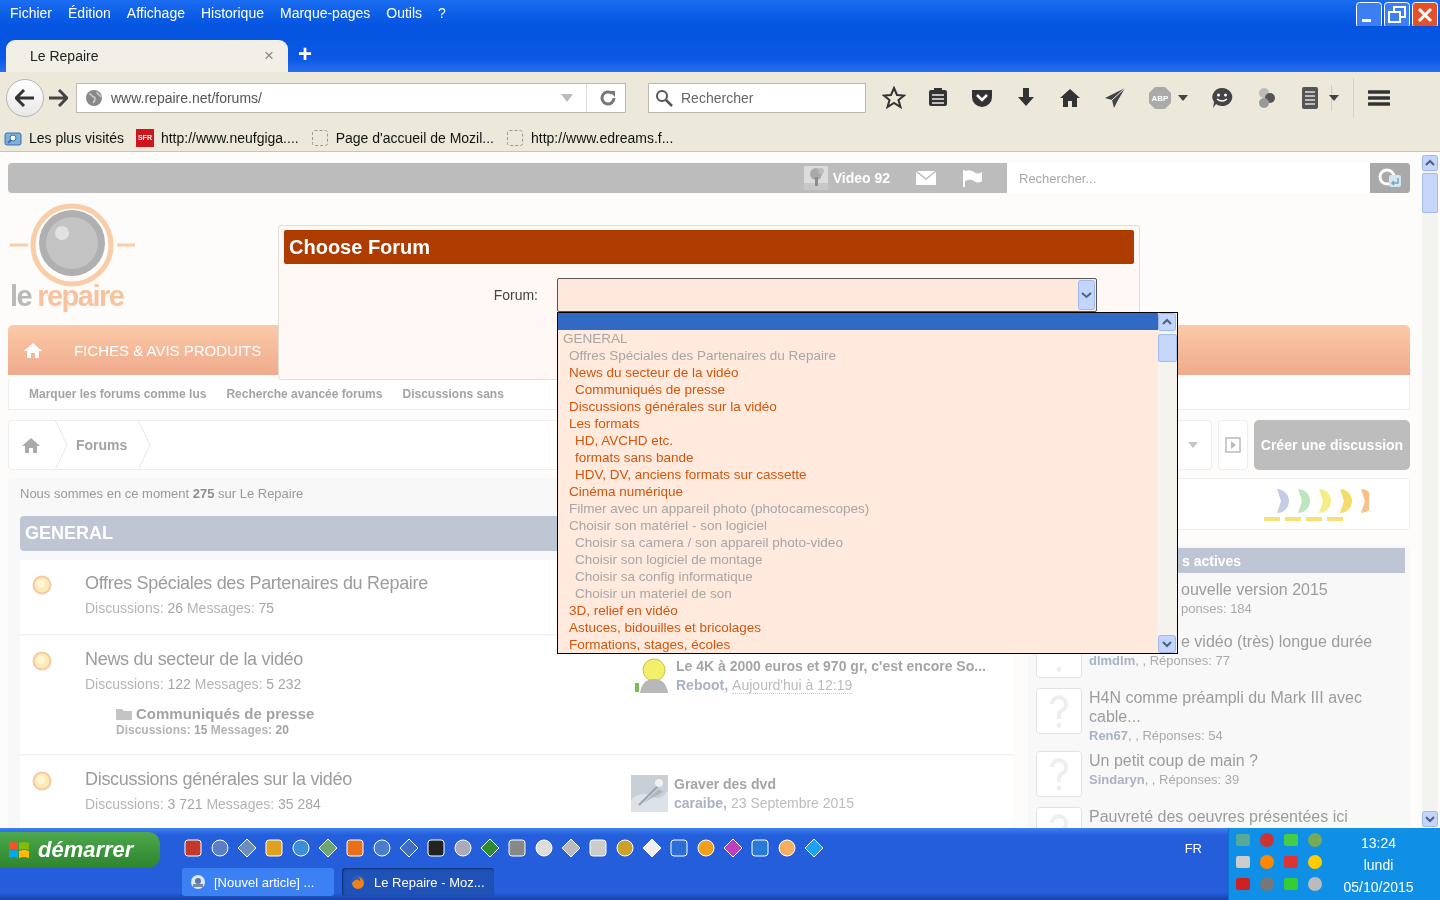  I want to click on username-link: Ren67, so click(1109, 735).